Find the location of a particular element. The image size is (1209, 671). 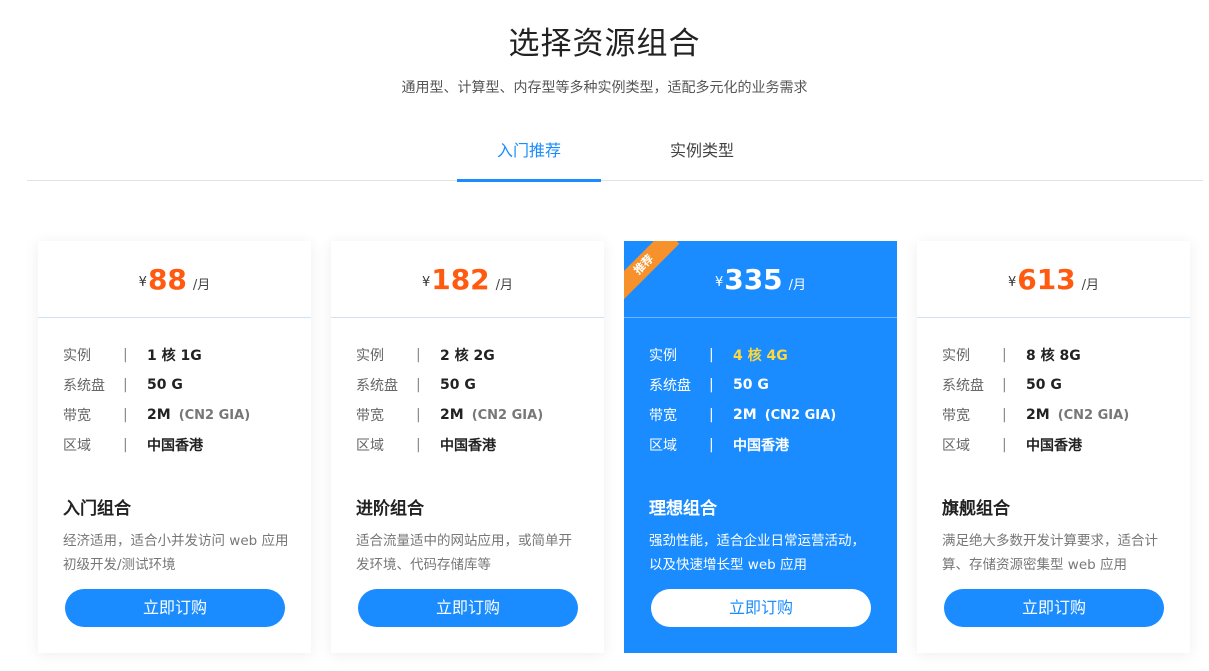

page-subtitle: 通用型、计算型、内存型等多种实例类型，适配多元化的业务需求 is located at coordinates (604, 88).